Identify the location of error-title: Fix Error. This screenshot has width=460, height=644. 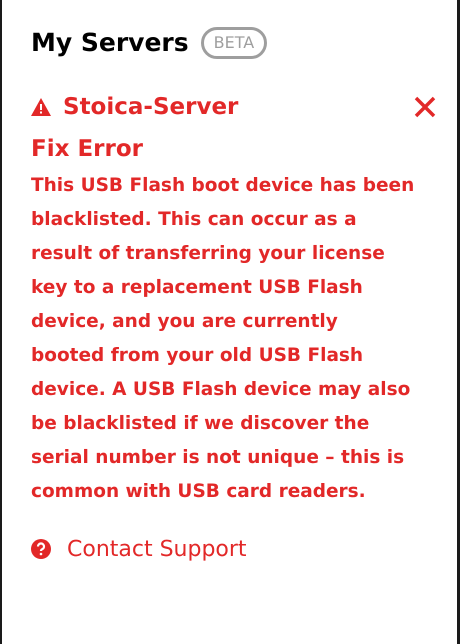
(87, 149).